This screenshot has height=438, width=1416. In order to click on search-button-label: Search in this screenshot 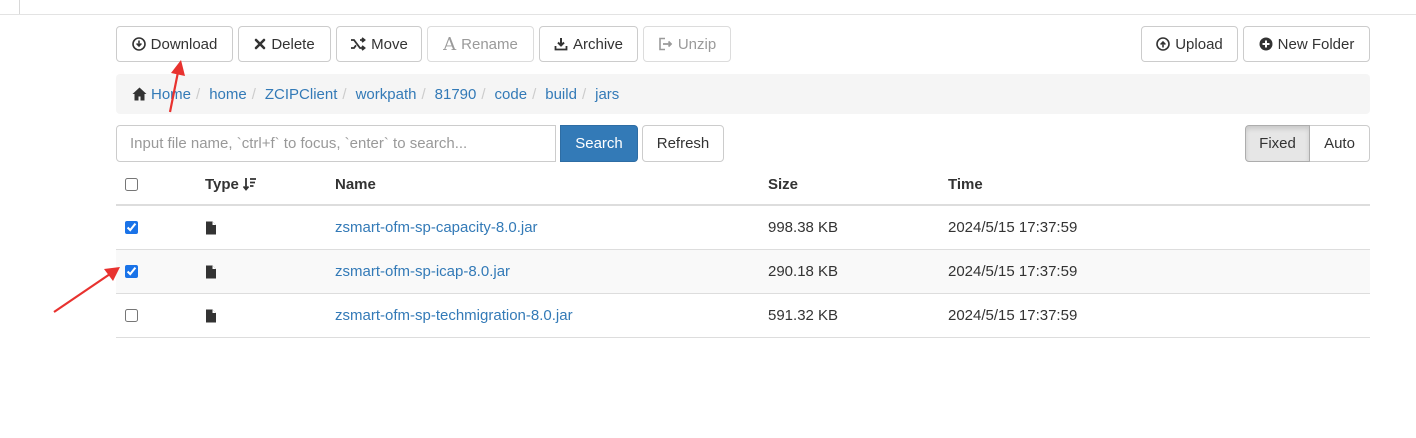, I will do `click(599, 143)`.